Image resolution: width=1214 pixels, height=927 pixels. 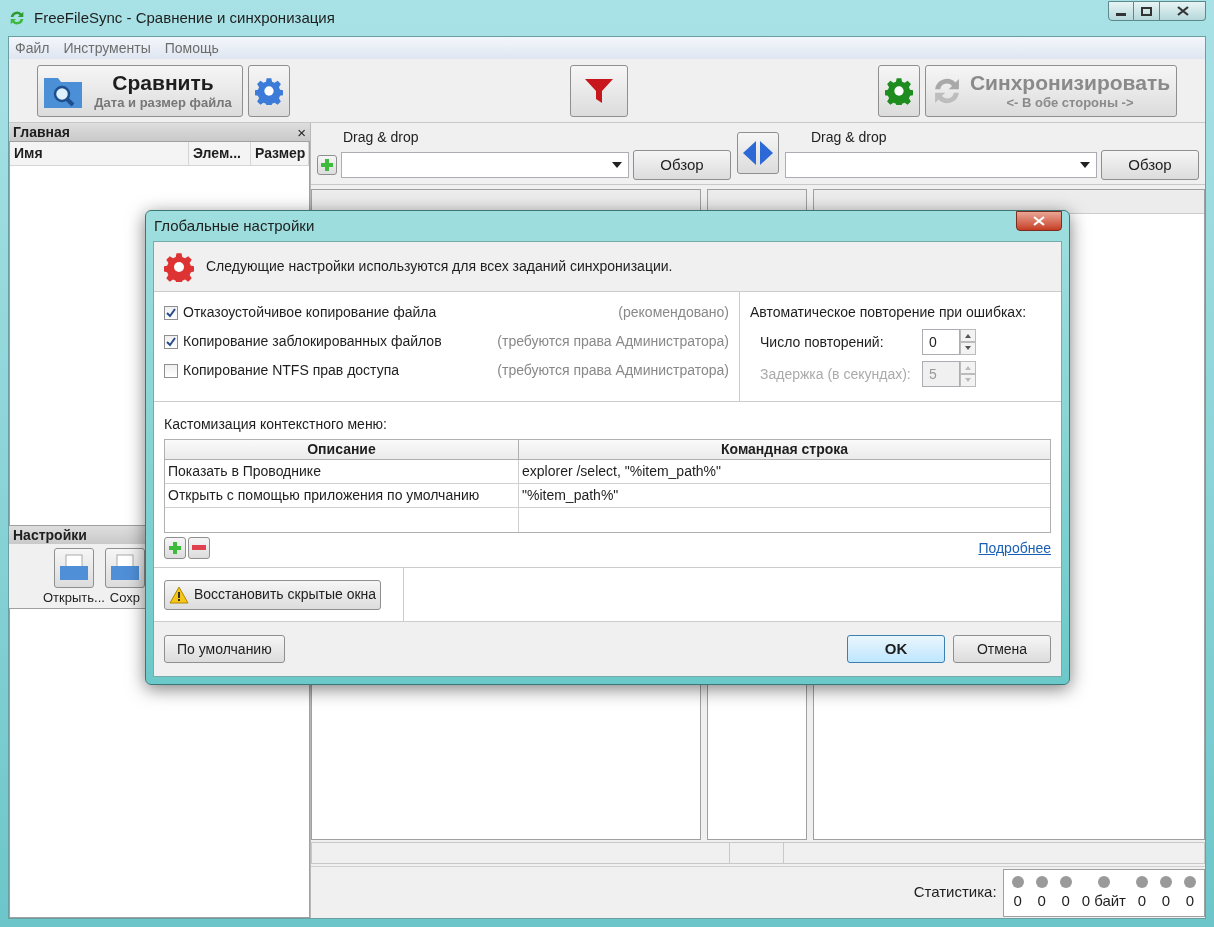 What do you see at coordinates (439, 266) in the screenshot?
I see `info-text: Следующие настройки используются для всех заданий синхронизации.` at bounding box center [439, 266].